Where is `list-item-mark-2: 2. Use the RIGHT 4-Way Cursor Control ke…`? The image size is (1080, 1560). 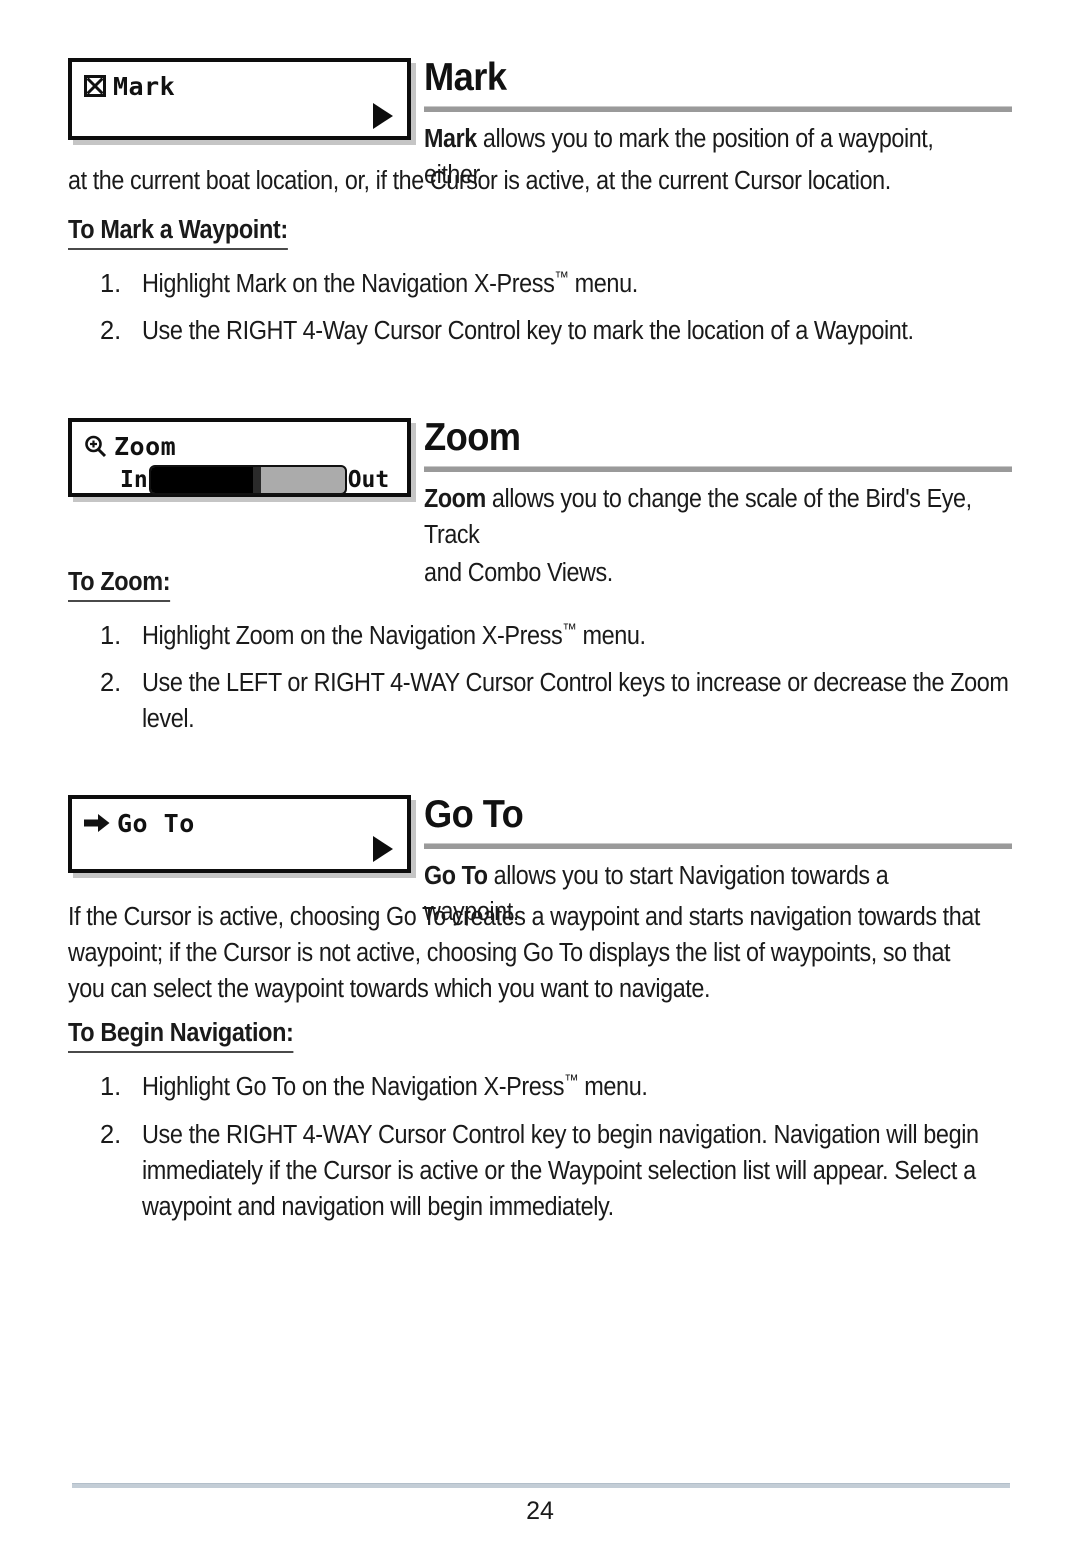
list-item-mark-2: 2. Use the RIGHT 4-Way Cursor Control ke… is located at coordinates (560, 331).